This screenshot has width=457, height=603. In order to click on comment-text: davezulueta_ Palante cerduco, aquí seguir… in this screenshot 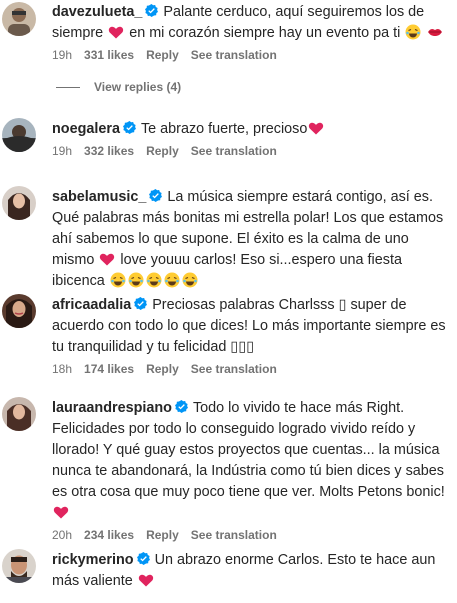, I will do `click(250, 23)`.